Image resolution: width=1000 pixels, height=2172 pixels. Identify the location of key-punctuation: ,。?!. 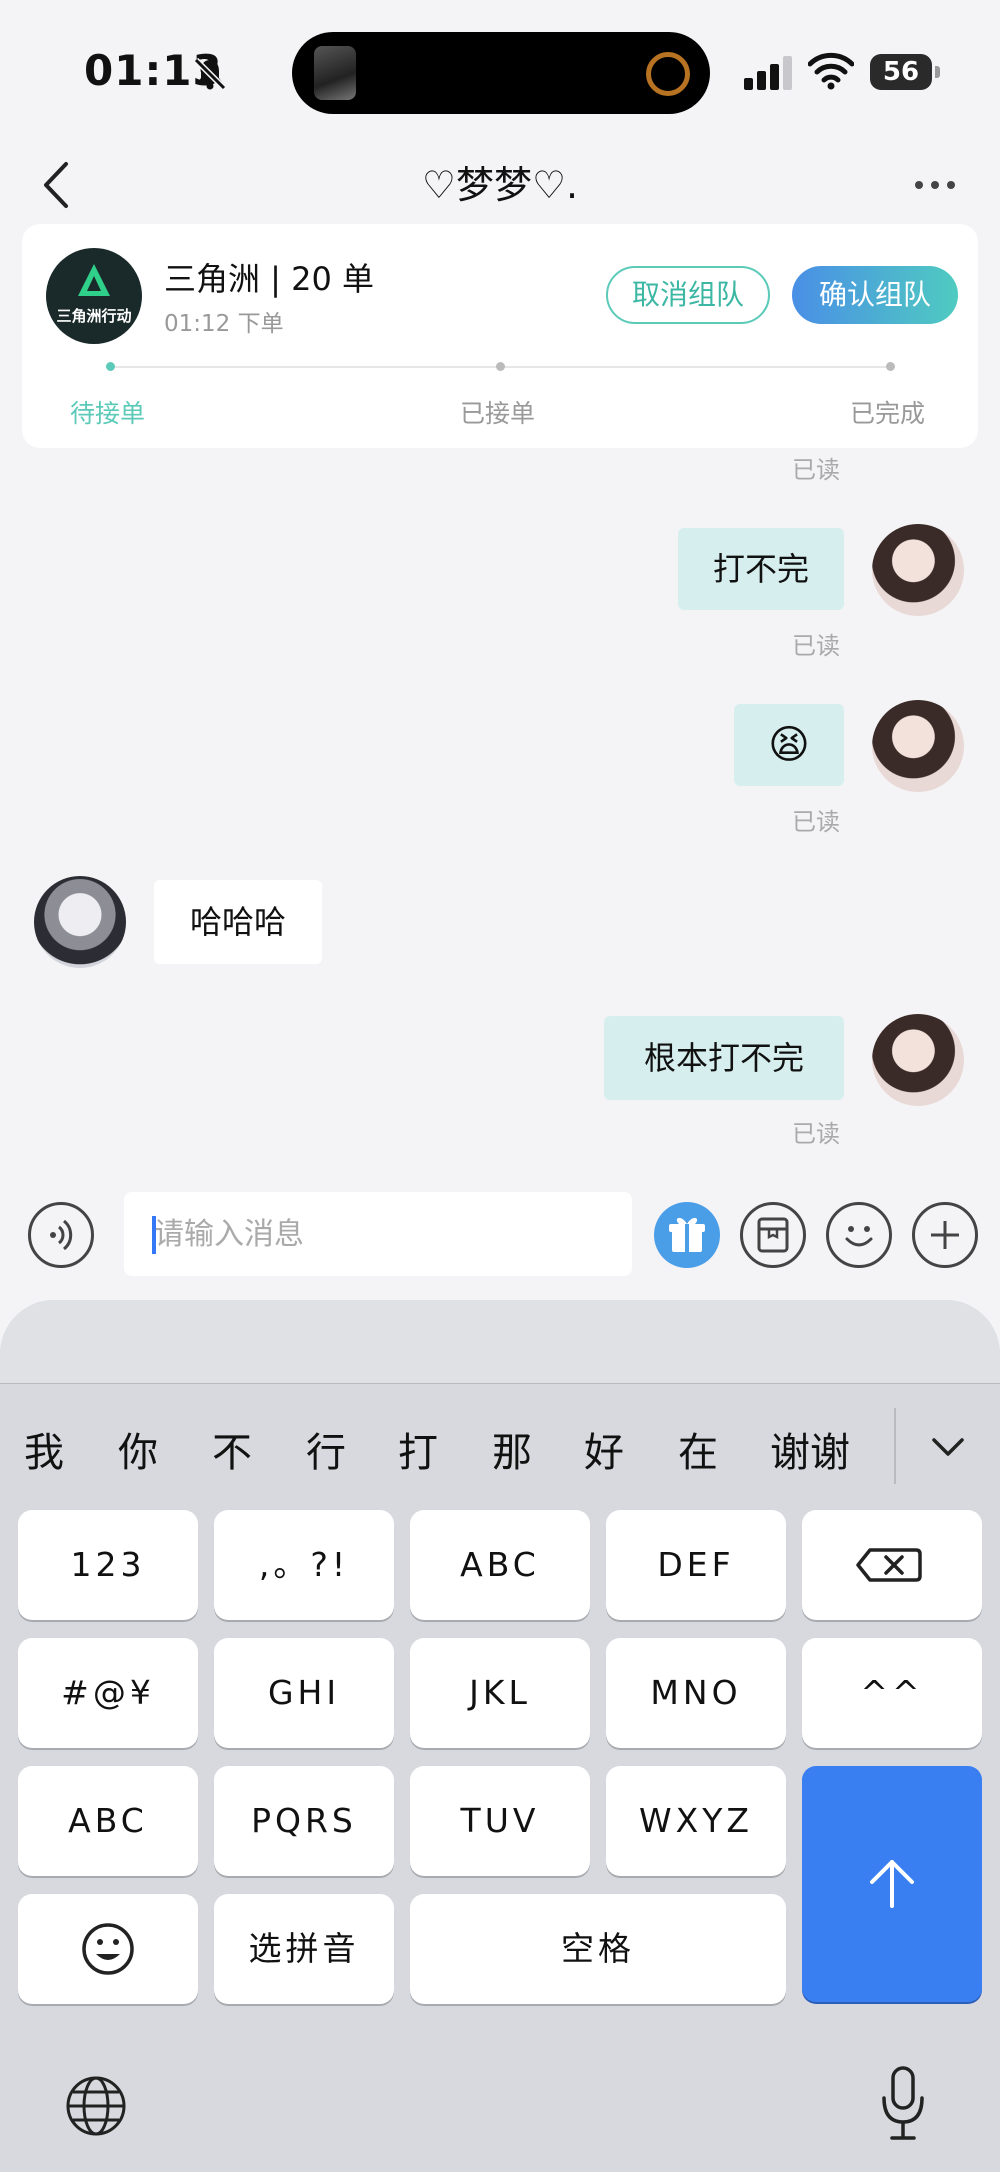
(304, 1565).